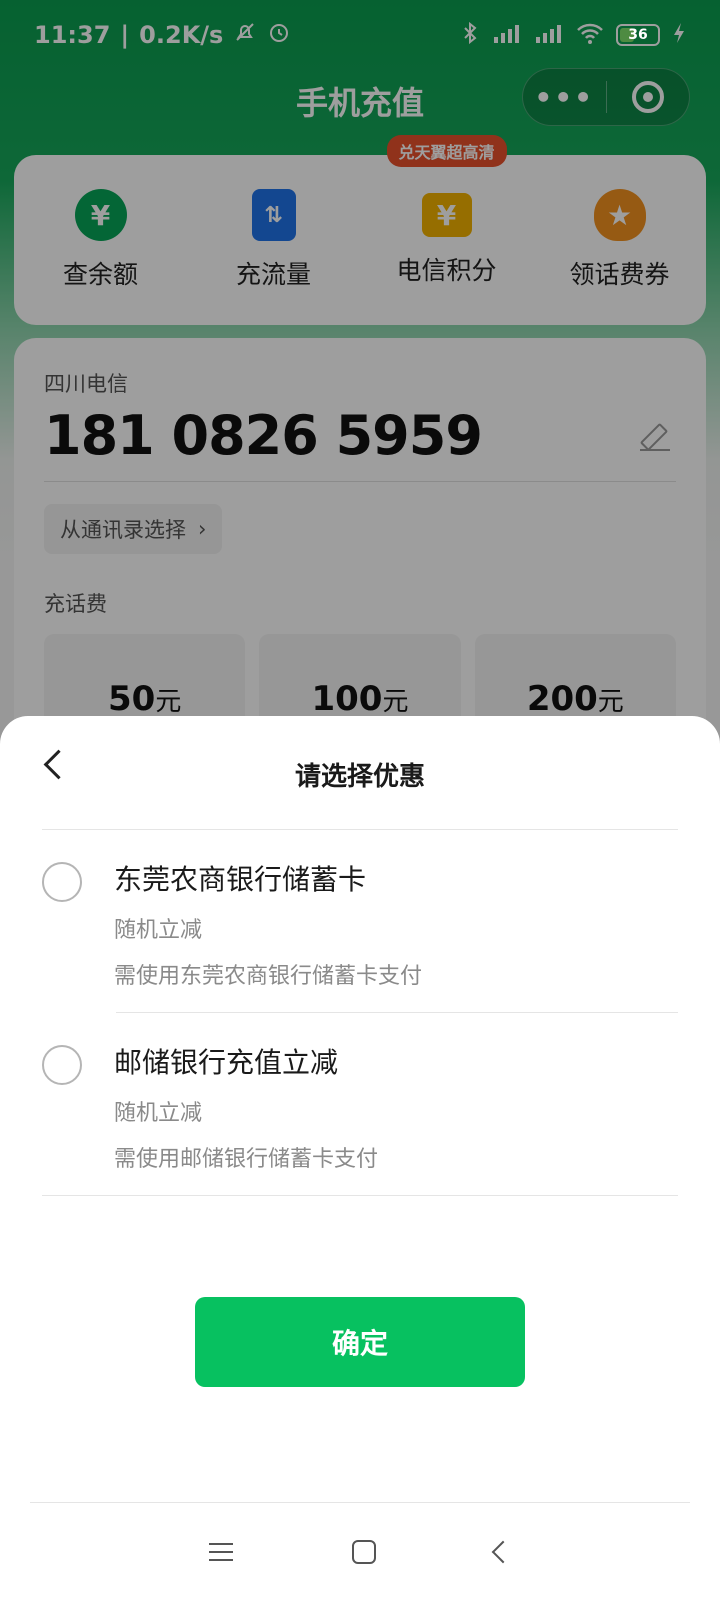  Describe the element at coordinates (240, 879) in the screenshot. I see `option-title: 东莞农商银行储蓄卡` at that location.